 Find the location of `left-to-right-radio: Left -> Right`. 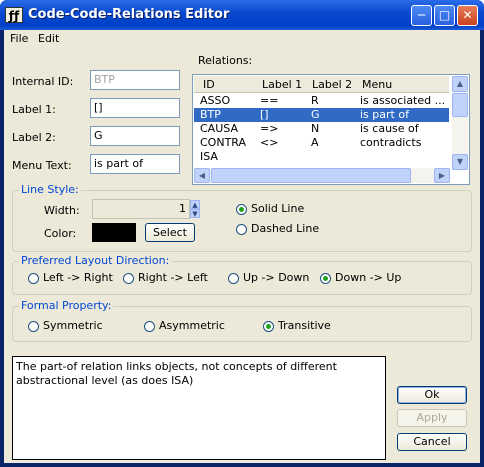

left-to-right-radio: Left -> Right is located at coordinates (70, 279).